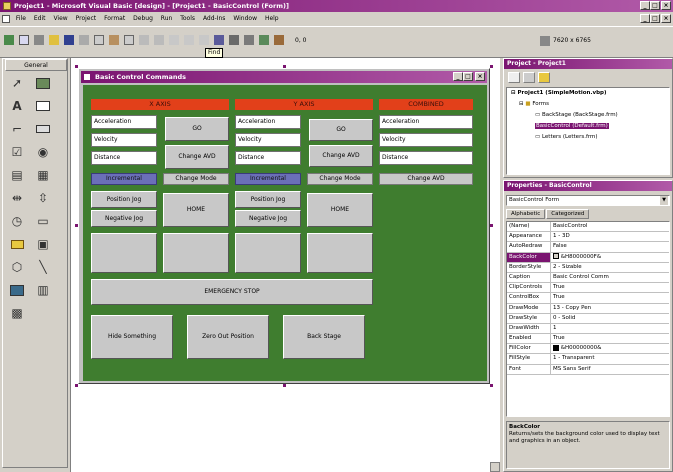  Describe the element at coordinates (17, 267) in the screenshot. I see `shape-icon: ⬡` at that location.